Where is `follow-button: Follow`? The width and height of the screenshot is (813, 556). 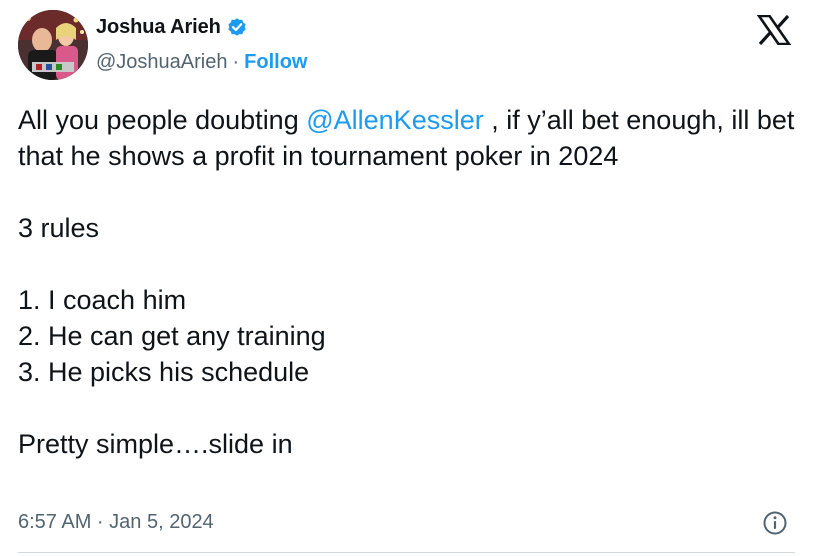
follow-button: Follow is located at coordinates (275, 62).